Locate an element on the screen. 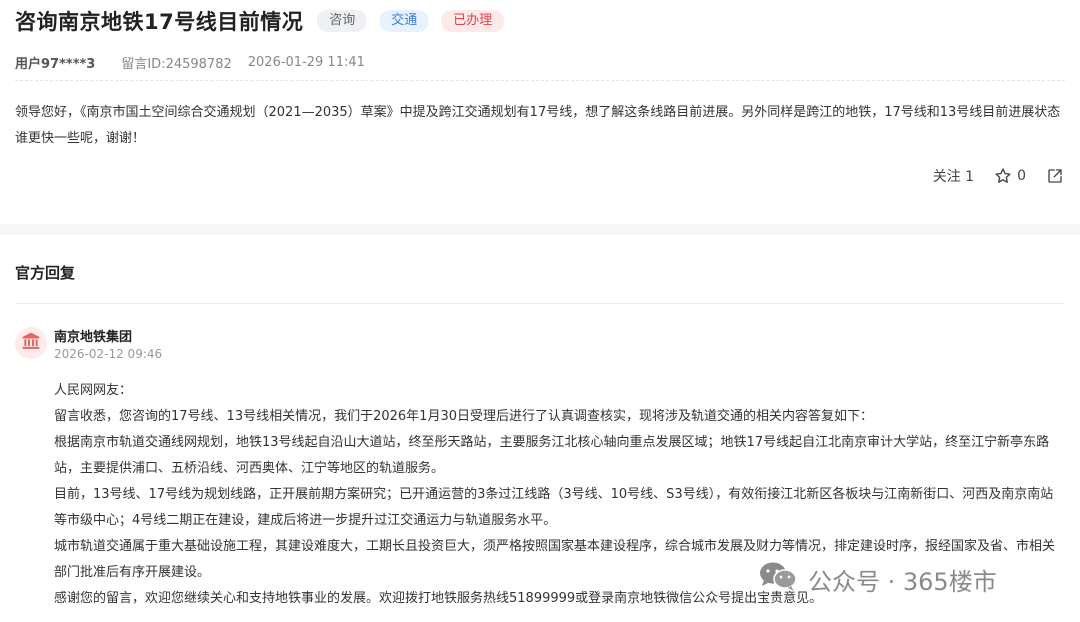 The width and height of the screenshot is (1080, 622). star-icon is located at coordinates (1003, 176).